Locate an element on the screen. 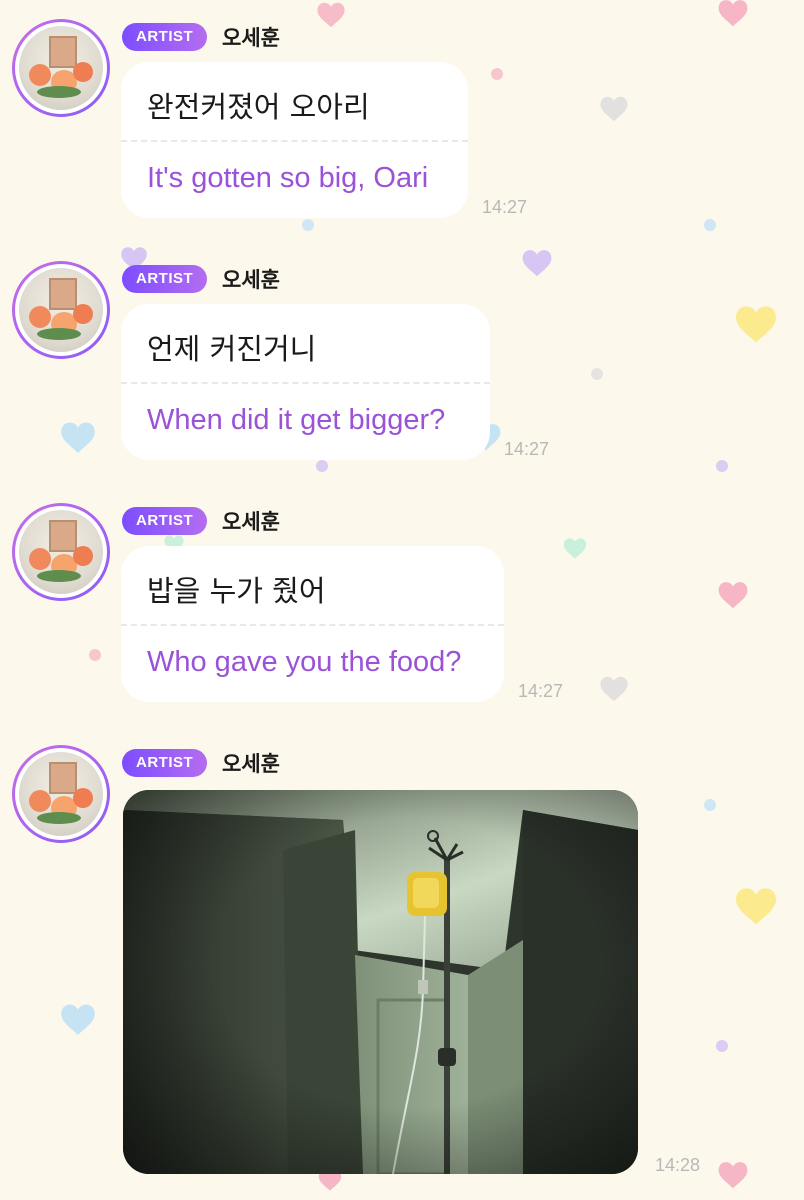 Image resolution: width=804 pixels, height=1200 pixels. message-text-korean: 밥을 누가 줬어 is located at coordinates (236, 591).